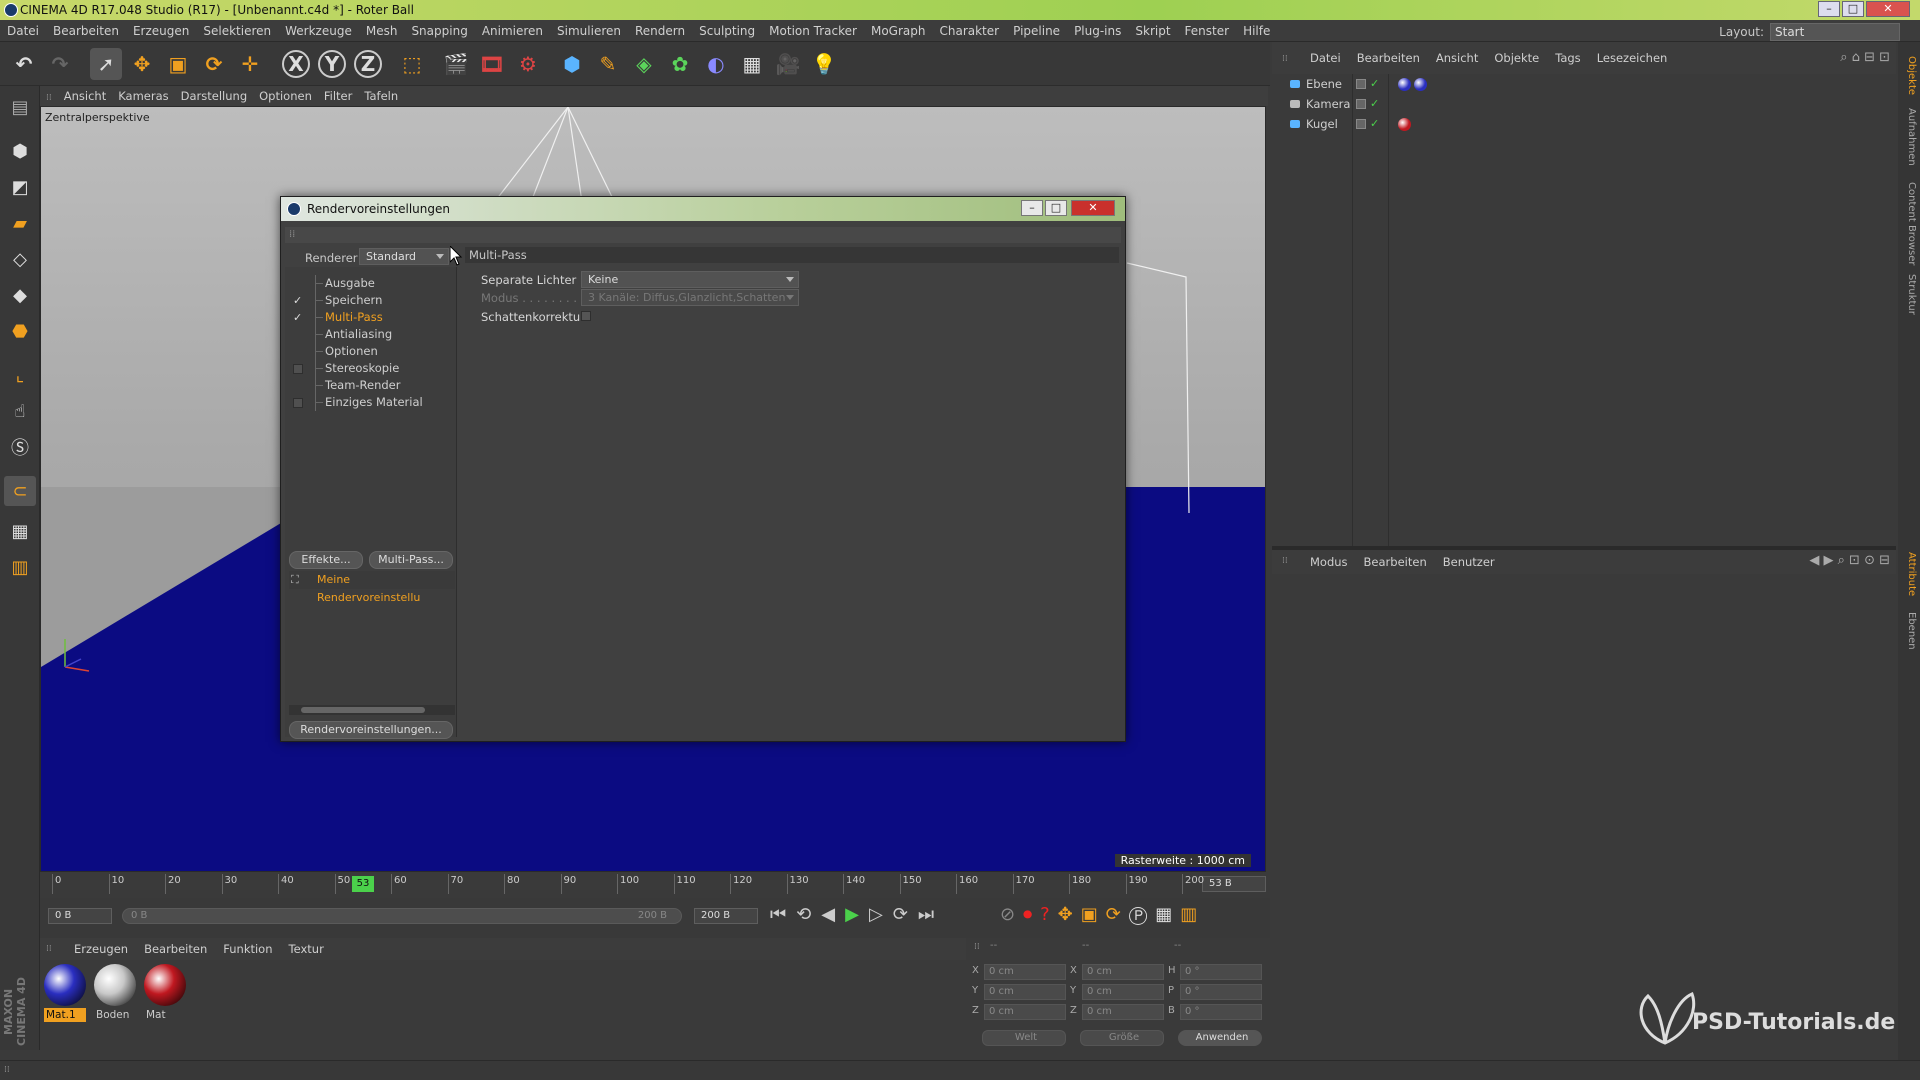  What do you see at coordinates (1011, 914) in the screenshot?
I see `keyframe-icon: ⊘` at bounding box center [1011, 914].